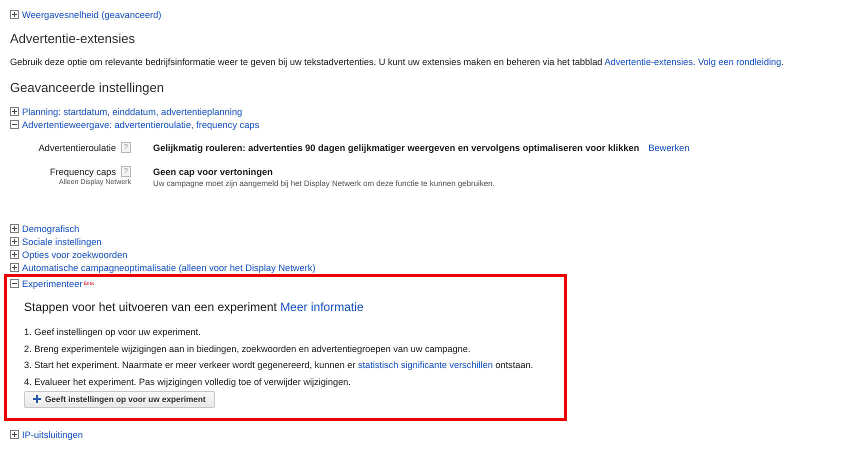  I want to click on section-link: Planning: startdatum, einddatum, advertentieplanning, so click(132, 111).